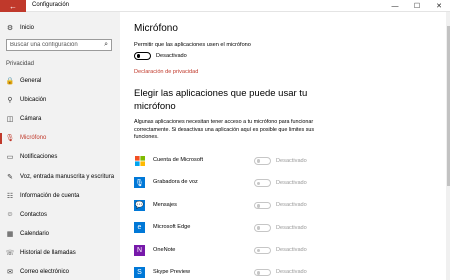 The width and height of the screenshot is (450, 280). What do you see at coordinates (31, 80) in the screenshot?
I see `sidebar-item-label: General` at bounding box center [31, 80].